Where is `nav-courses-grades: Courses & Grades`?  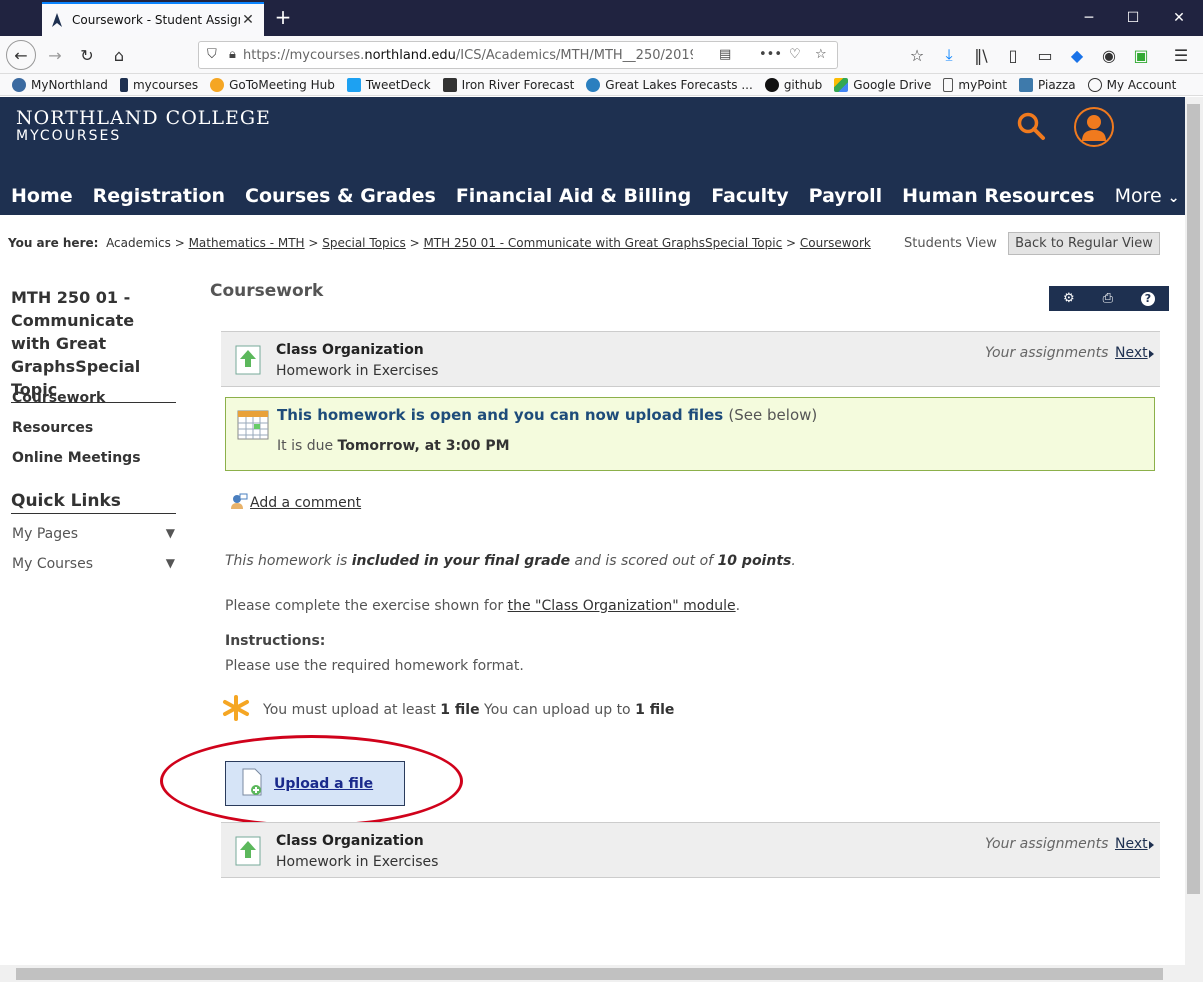
nav-courses-grades: Courses & Grades is located at coordinates (340, 196).